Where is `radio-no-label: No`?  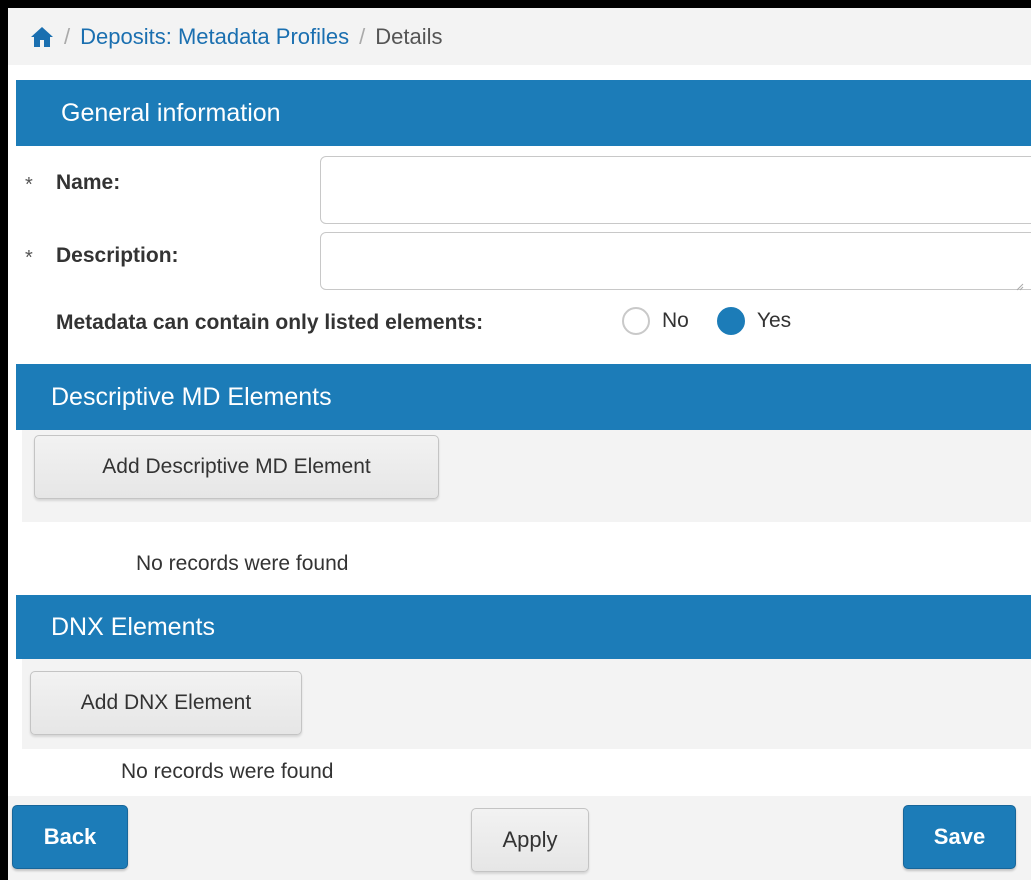
radio-no-label: No is located at coordinates (675, 321).